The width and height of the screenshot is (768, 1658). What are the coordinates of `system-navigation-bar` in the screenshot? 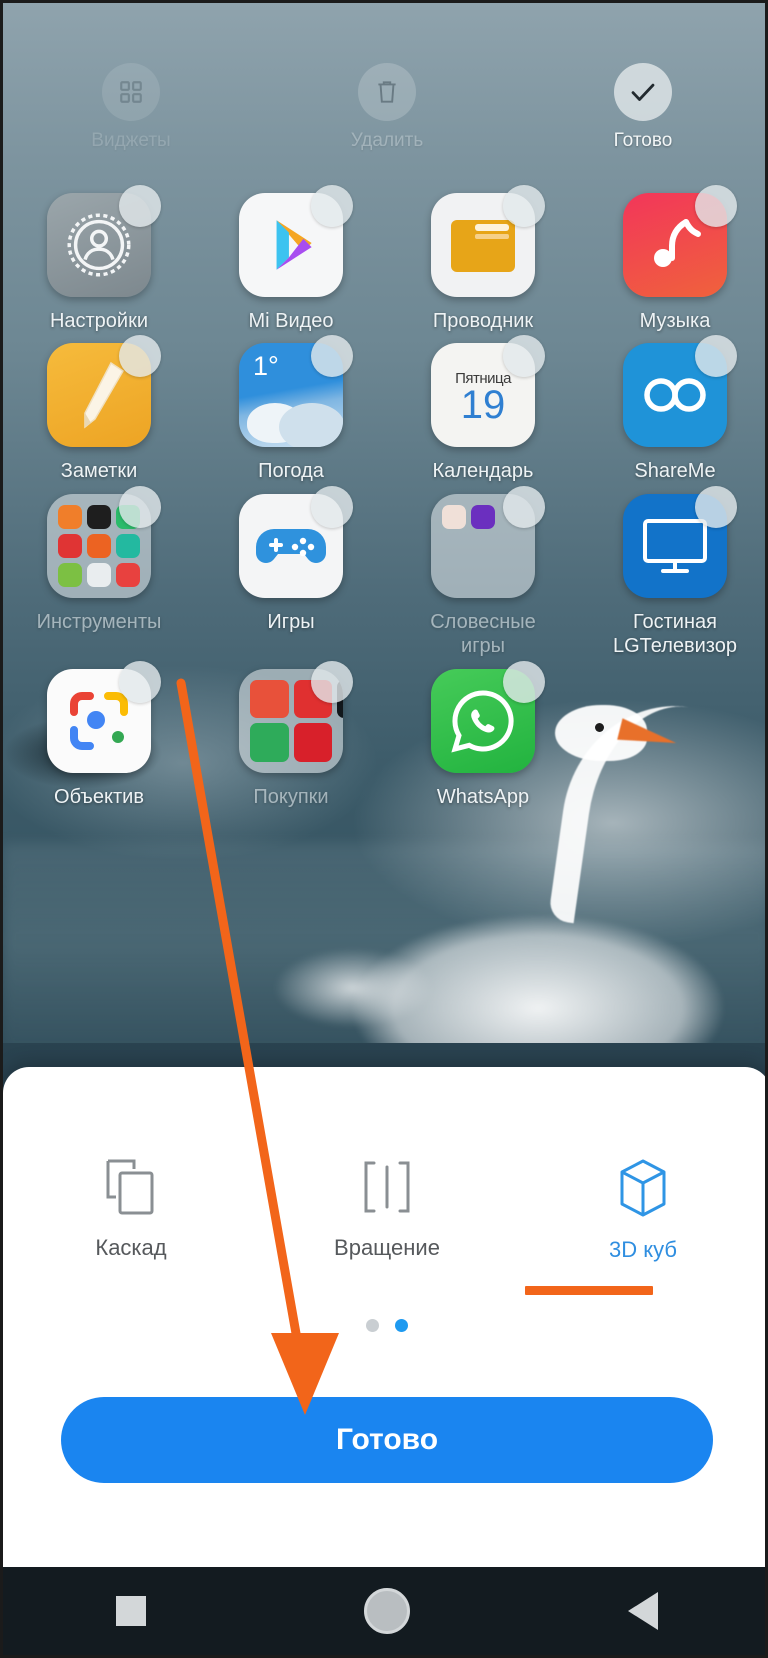 It's located at (384, 1611).